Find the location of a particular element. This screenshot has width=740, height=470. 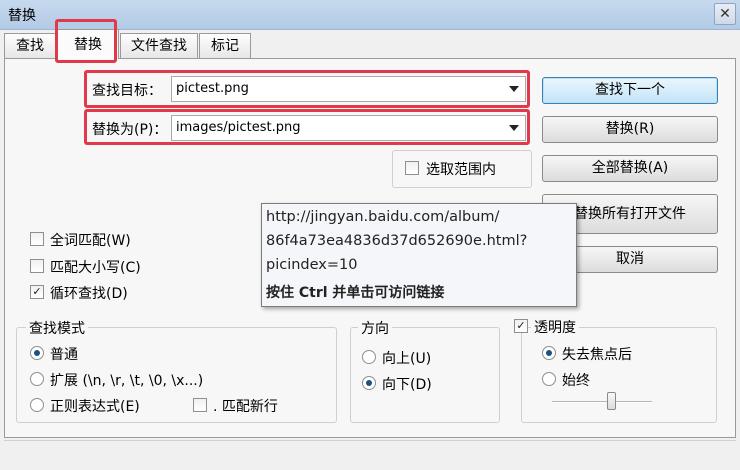

dot-matches-newline-checkbox is located at coordinates (200, 405).